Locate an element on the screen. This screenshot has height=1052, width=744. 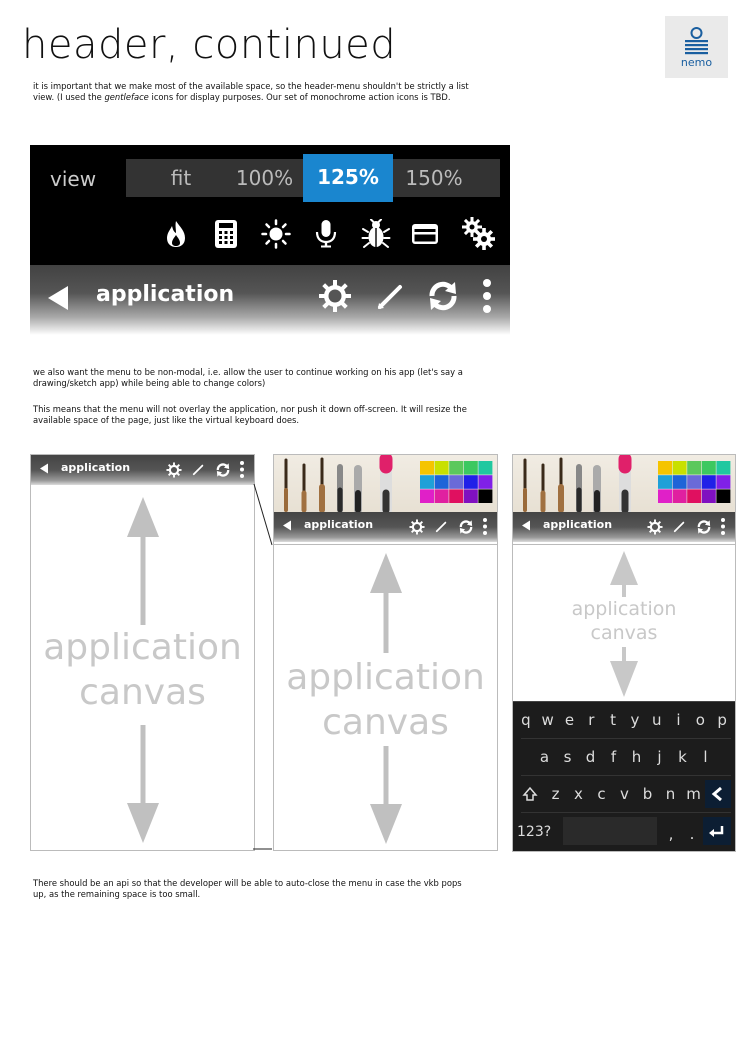
key-i: i is located at coordinates (679, 720).